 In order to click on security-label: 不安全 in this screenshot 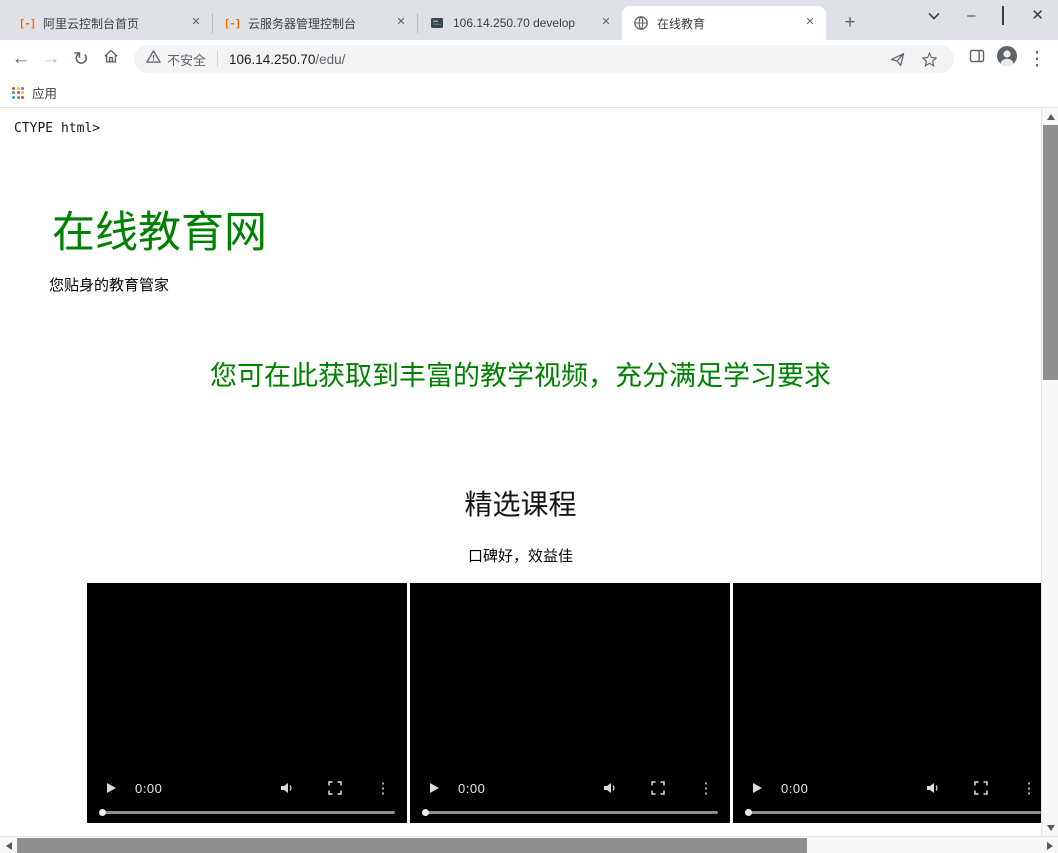, I will do `click(186, 59)`.